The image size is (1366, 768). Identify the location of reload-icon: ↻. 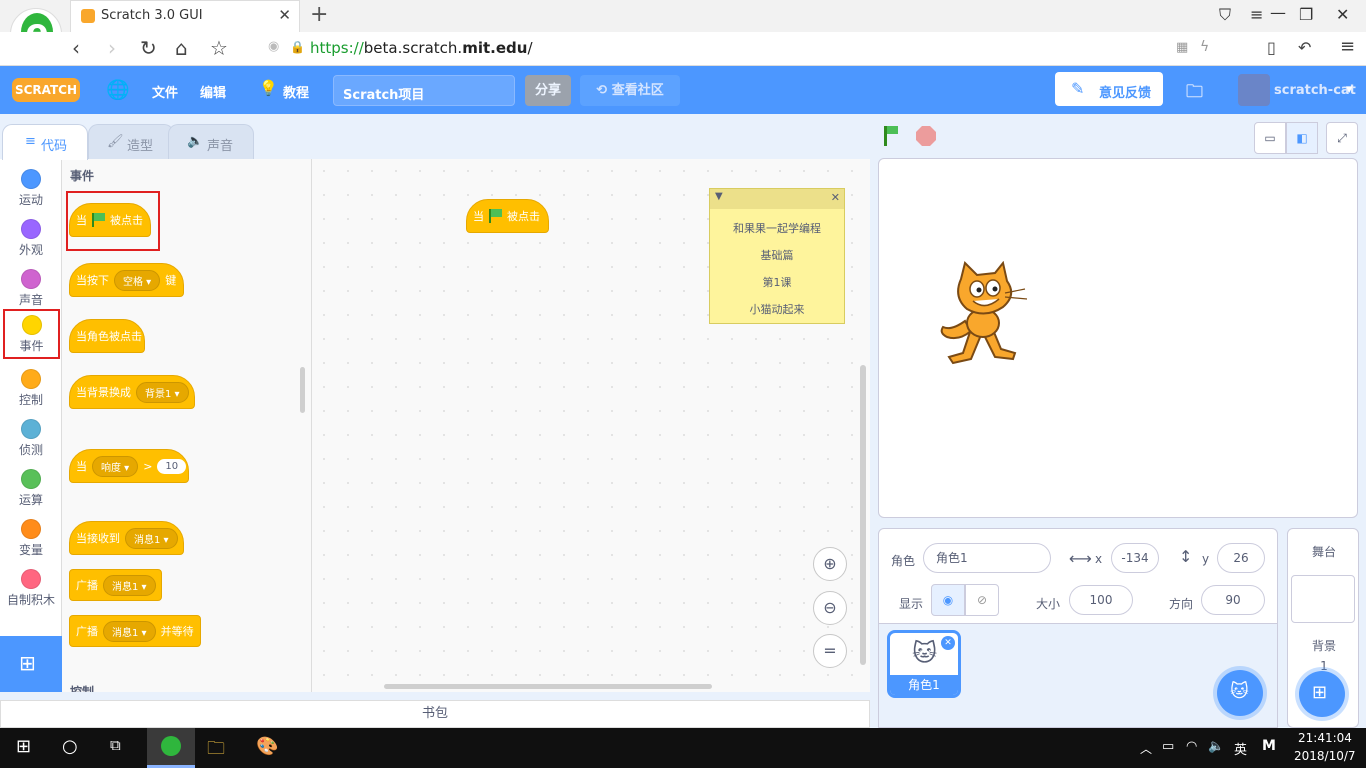
(148, 48).